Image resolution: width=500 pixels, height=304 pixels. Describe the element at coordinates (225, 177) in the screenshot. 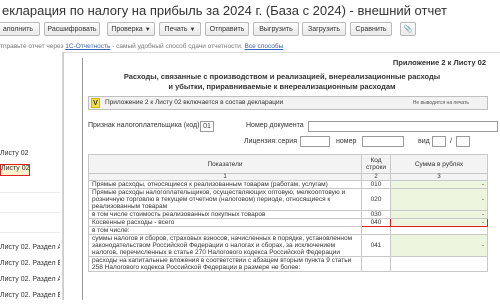

I see `column-number: 1` at that location.